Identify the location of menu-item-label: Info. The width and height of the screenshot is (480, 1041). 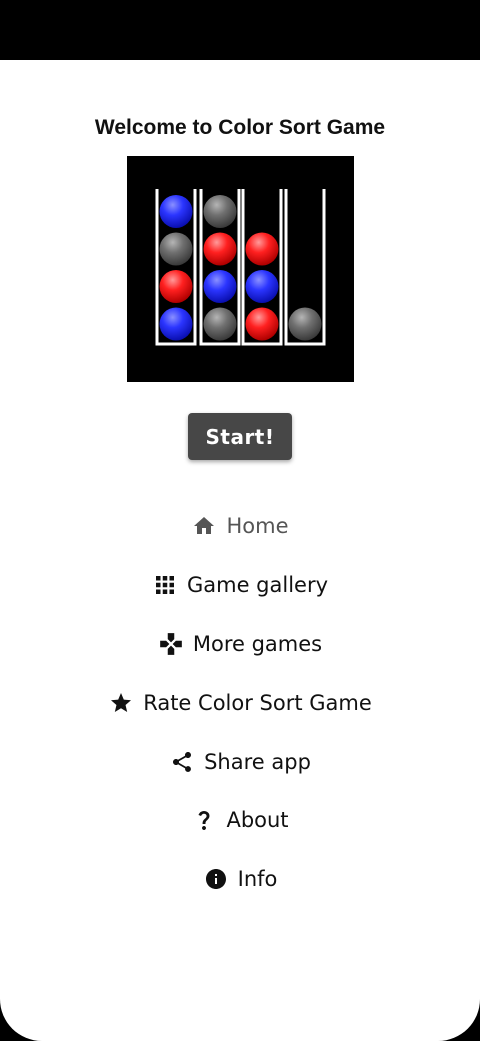
(257, 879).